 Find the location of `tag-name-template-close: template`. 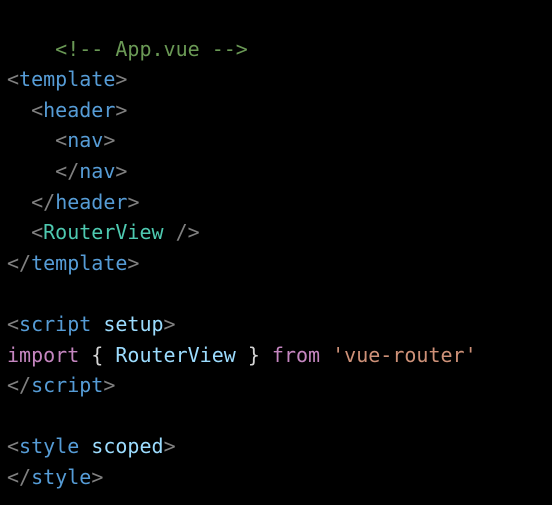

tag-name-template-close: template is located at coordinates (79, 262).